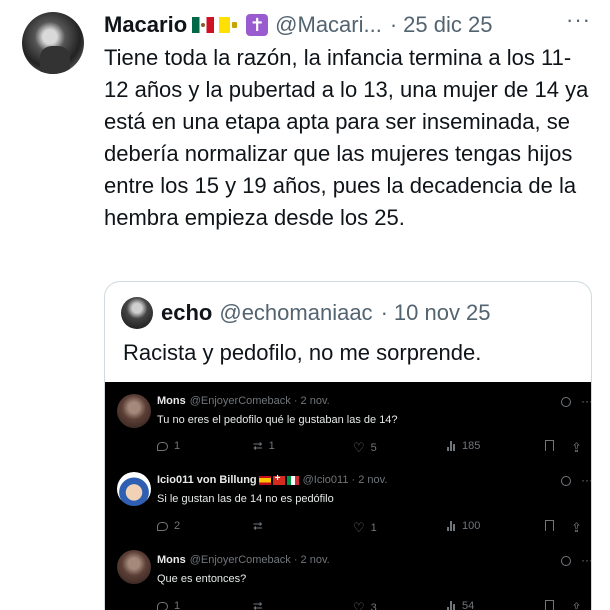  What do you see at coordinates (463, 526) in the screenshot?
I see `views-count: 100` at bounding box center [463, 526].